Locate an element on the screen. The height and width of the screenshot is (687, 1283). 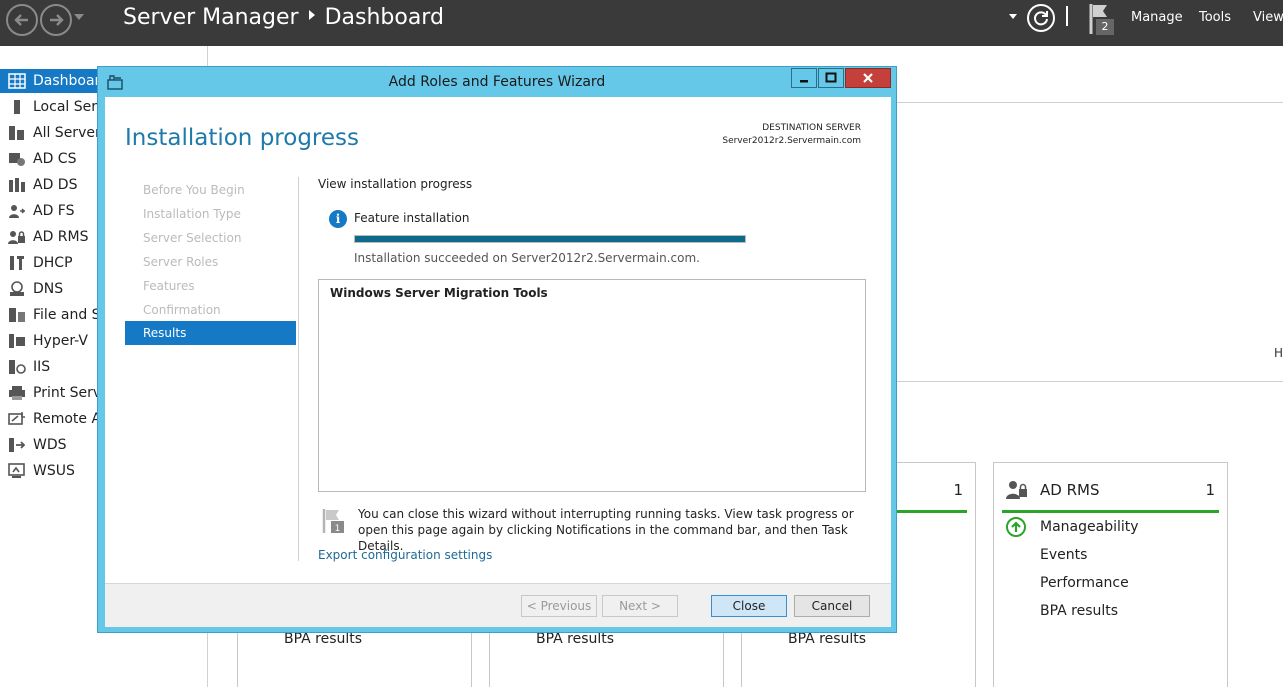
dhcp-icon is located at coordinates (17, 263).